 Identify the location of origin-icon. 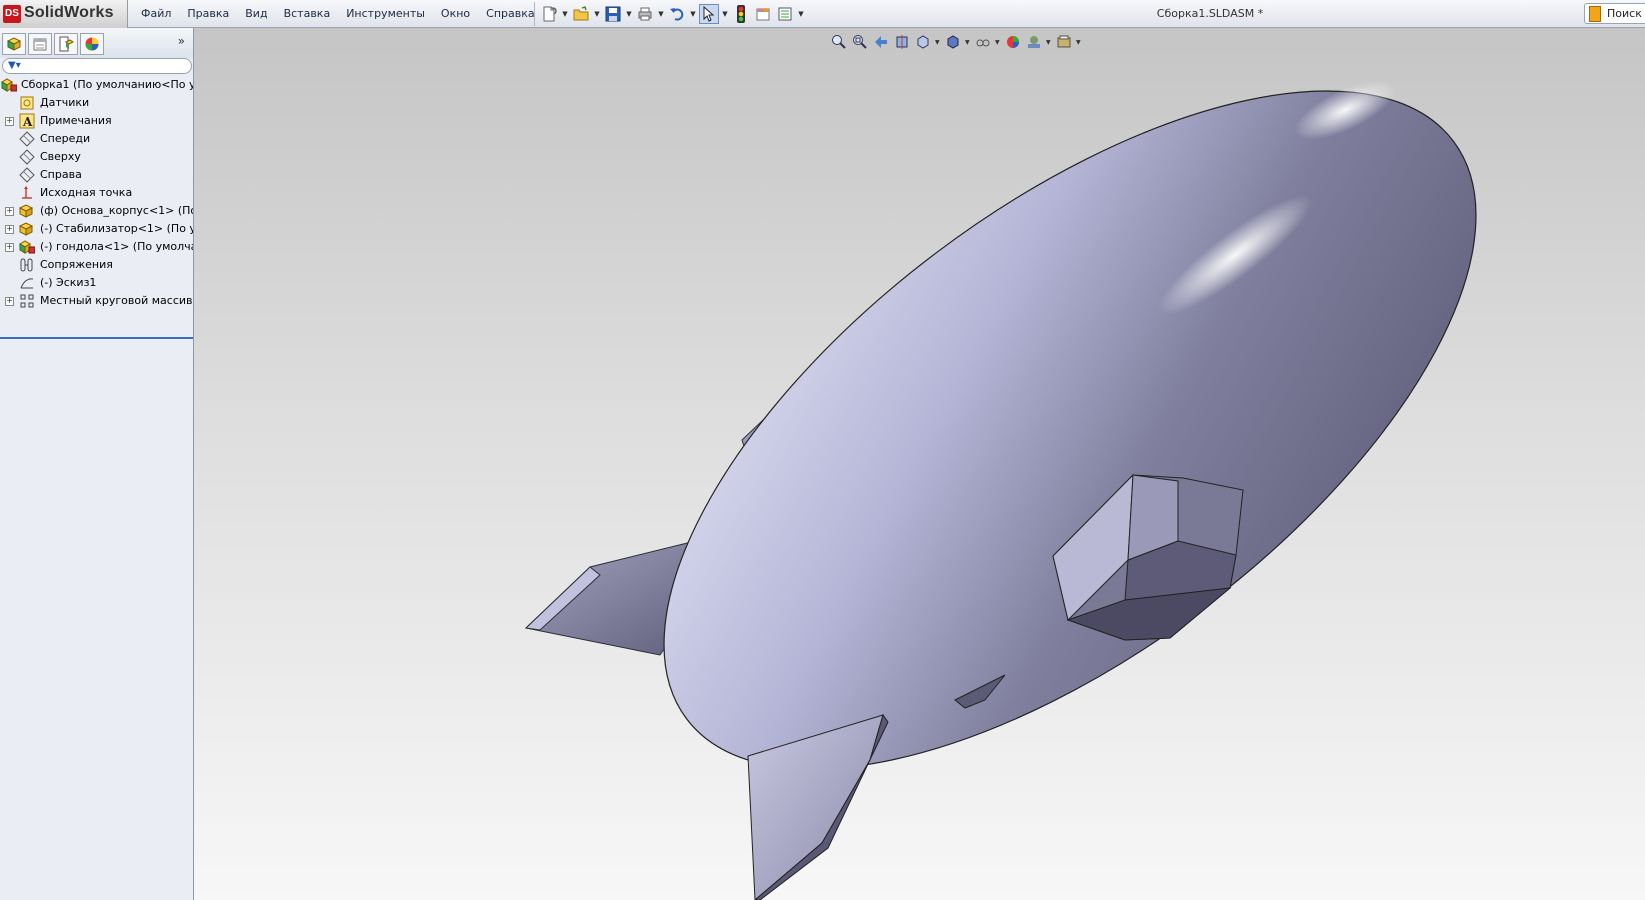
(27, 193).